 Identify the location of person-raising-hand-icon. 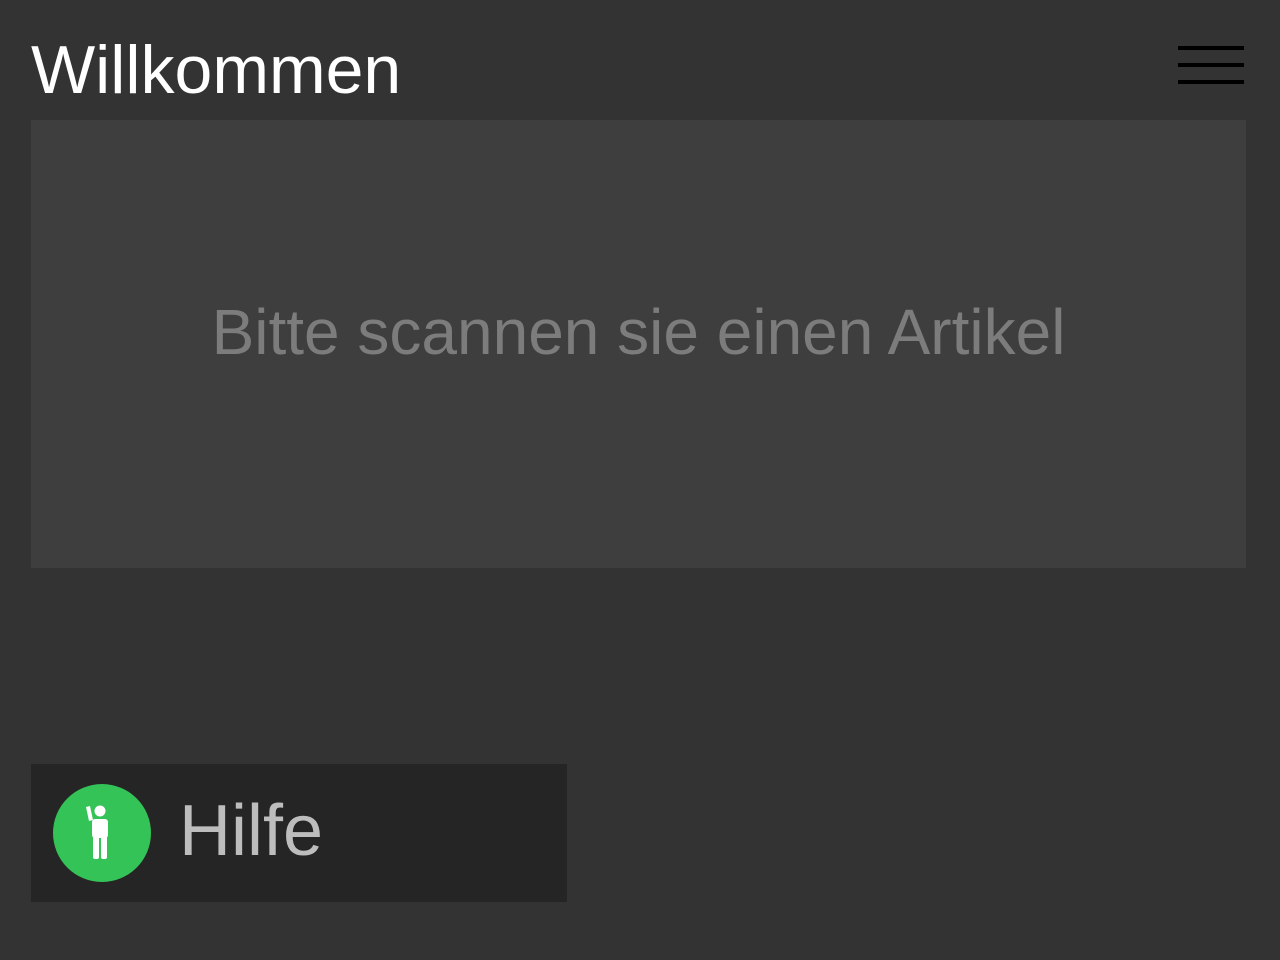
(102, 833).